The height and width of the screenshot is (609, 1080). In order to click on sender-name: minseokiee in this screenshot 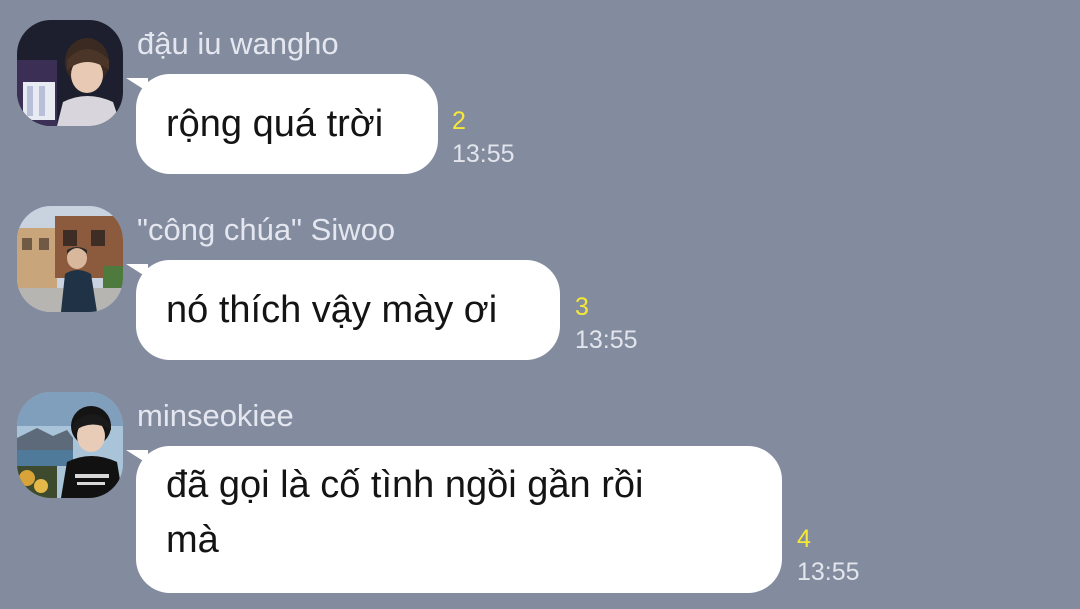, I will do `click(215, 415)`.